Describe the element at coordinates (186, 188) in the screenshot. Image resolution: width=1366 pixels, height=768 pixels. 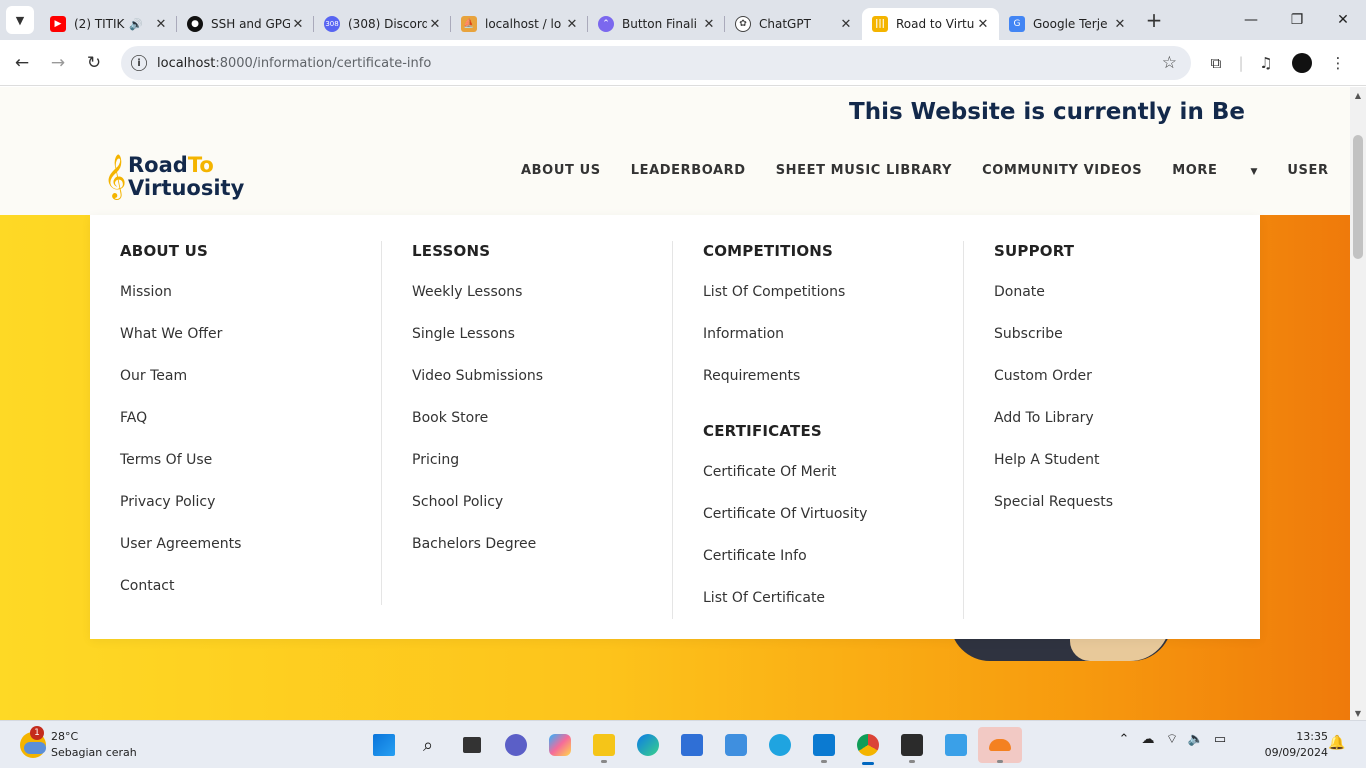
I see `logo-virtuosity: Virtuosity` at that location.